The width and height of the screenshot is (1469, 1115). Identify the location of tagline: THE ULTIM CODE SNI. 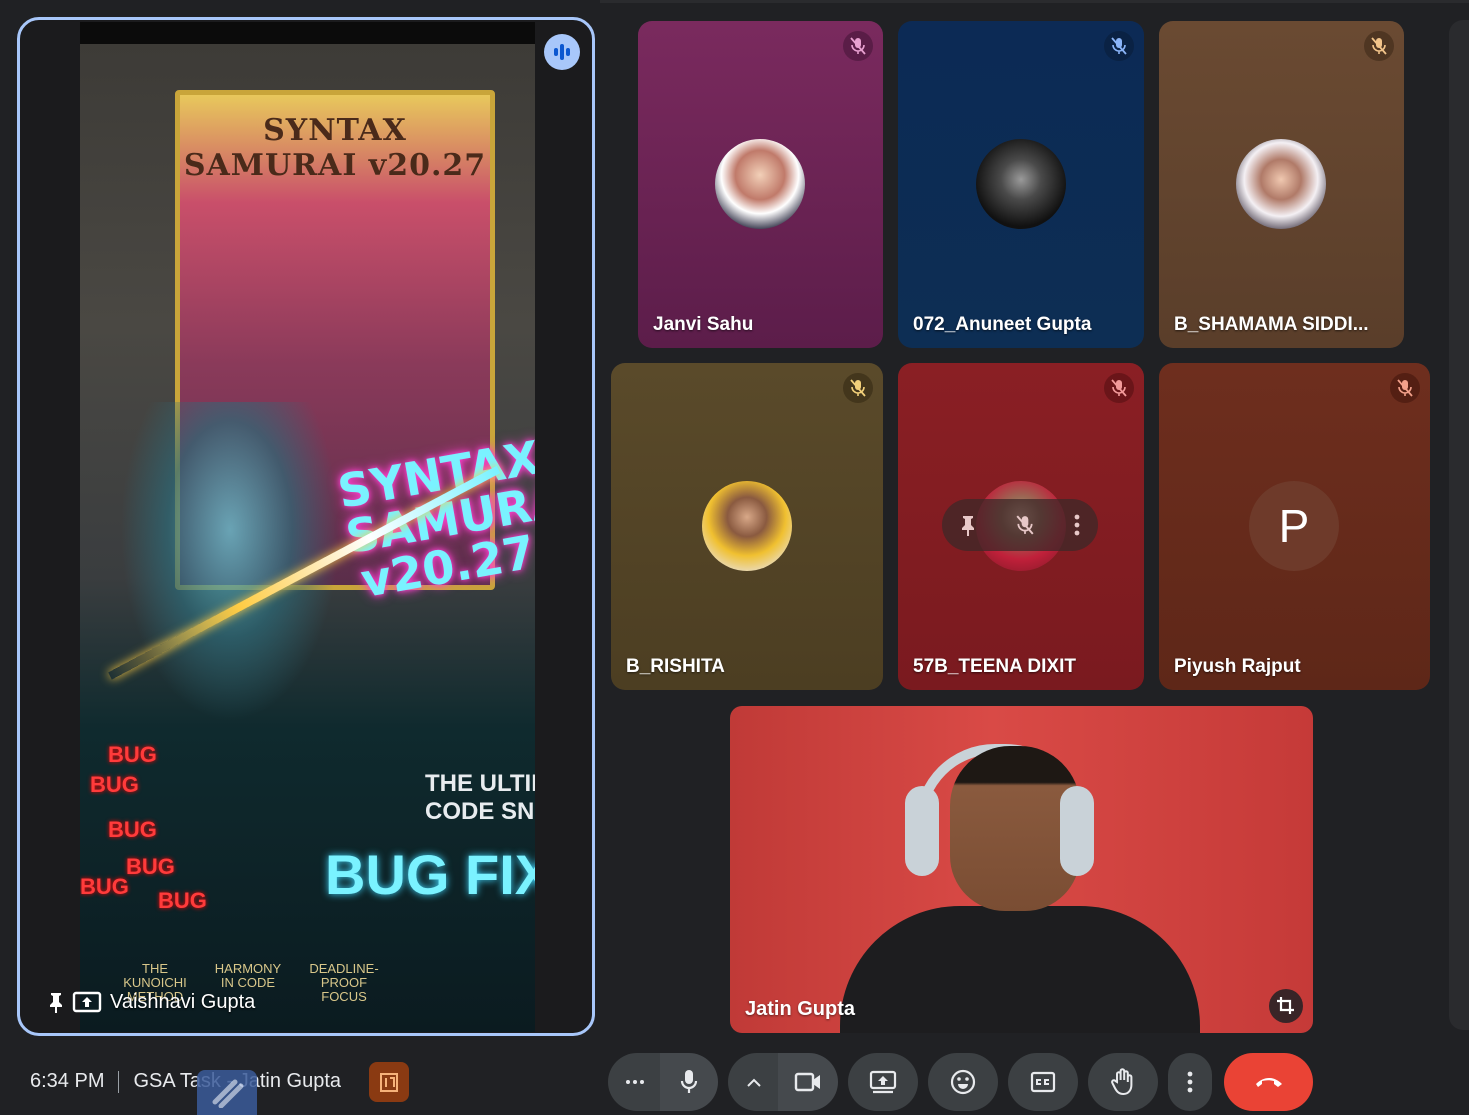
(480, 798).